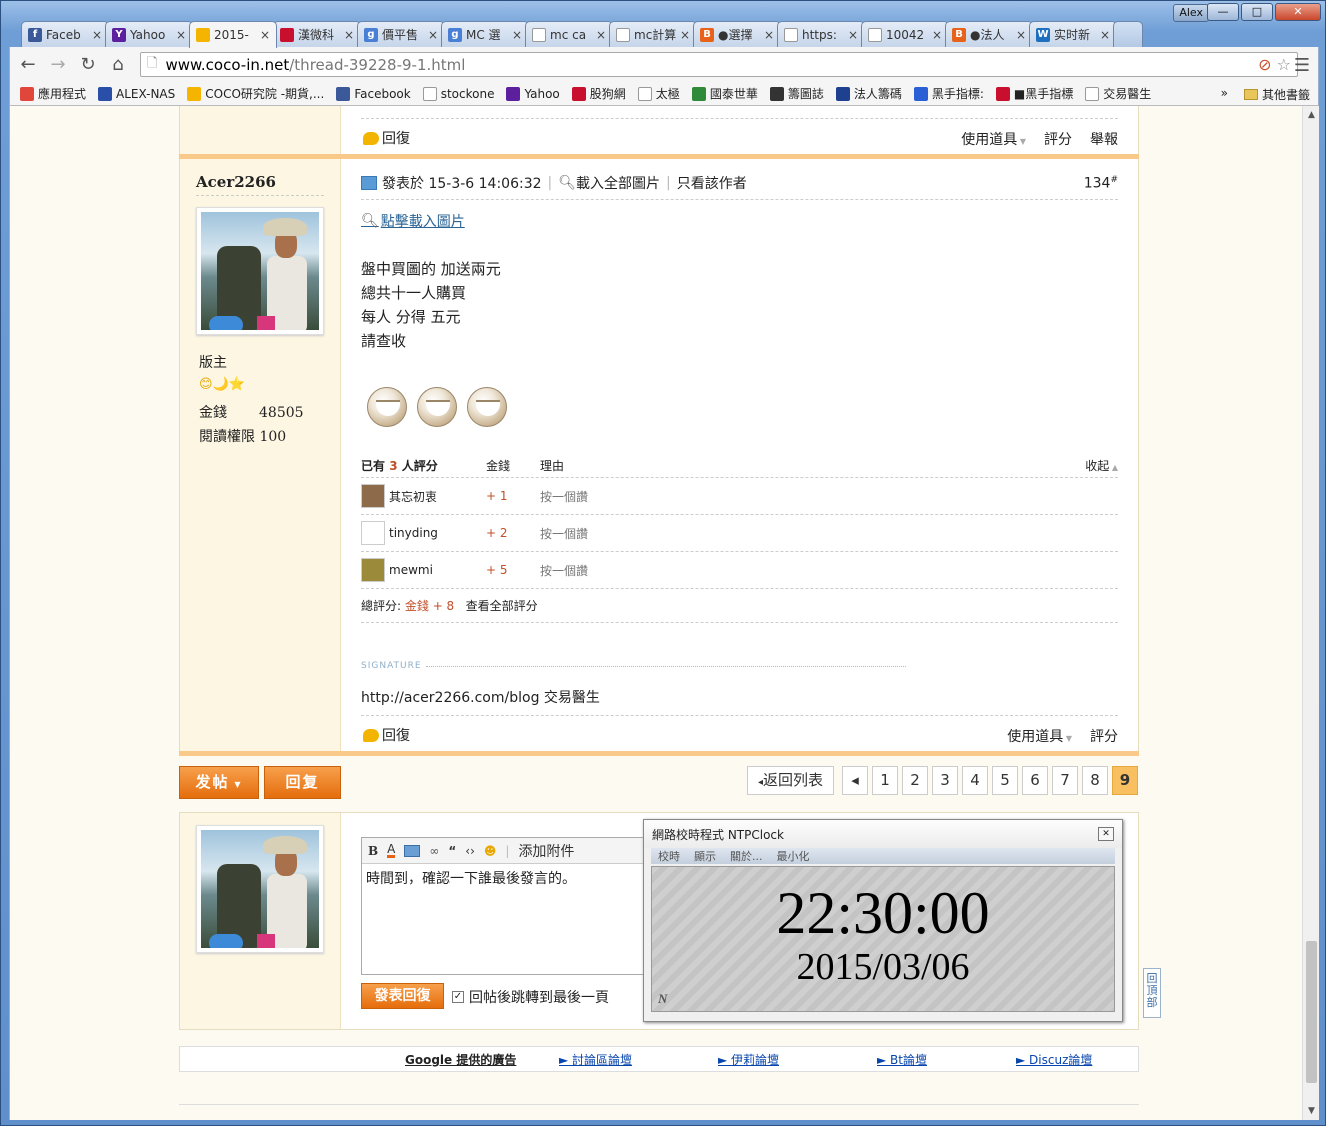 This screenshot has width=1326, height=1126. I want to click on bookmark-item: 交易醫生, so click(1118, 93).